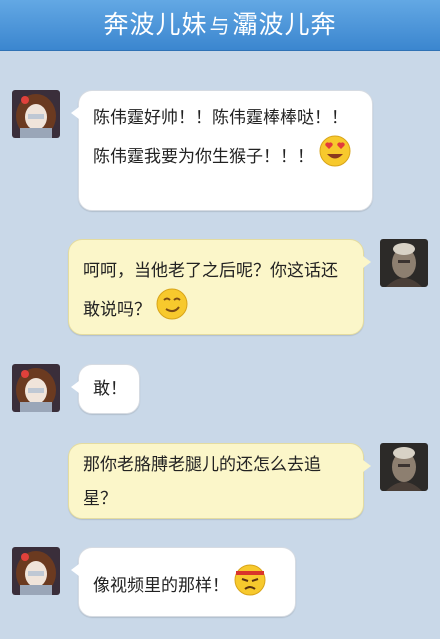  I want to click on title-separator: 与, so click(220, 26).